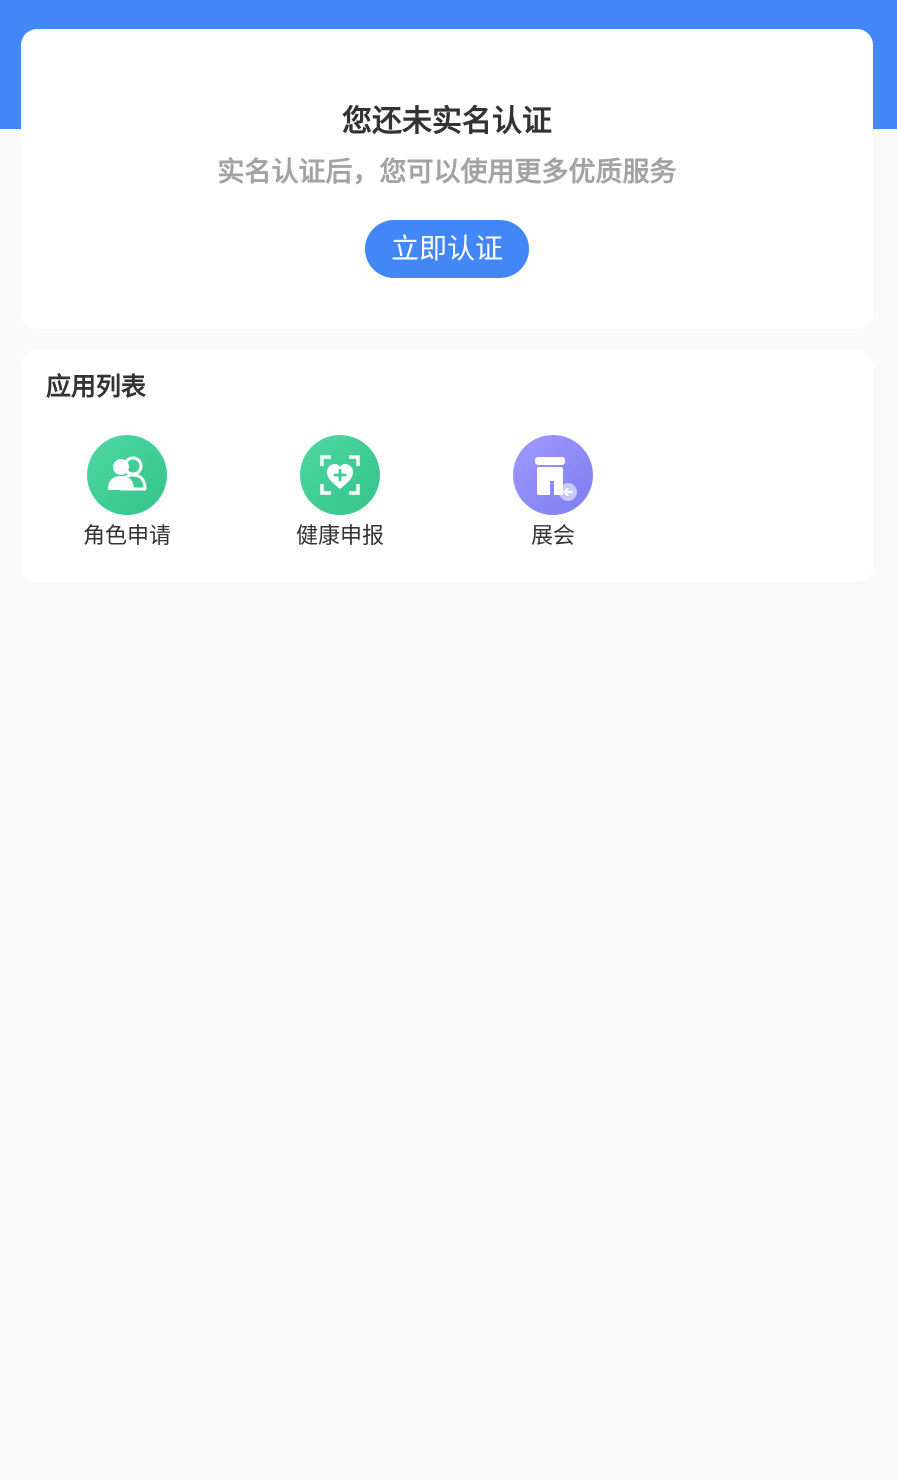 The height and width of the screenshot is (1480, 897). I want to click on verify-now-button: 立即认证, so click(447, 249).